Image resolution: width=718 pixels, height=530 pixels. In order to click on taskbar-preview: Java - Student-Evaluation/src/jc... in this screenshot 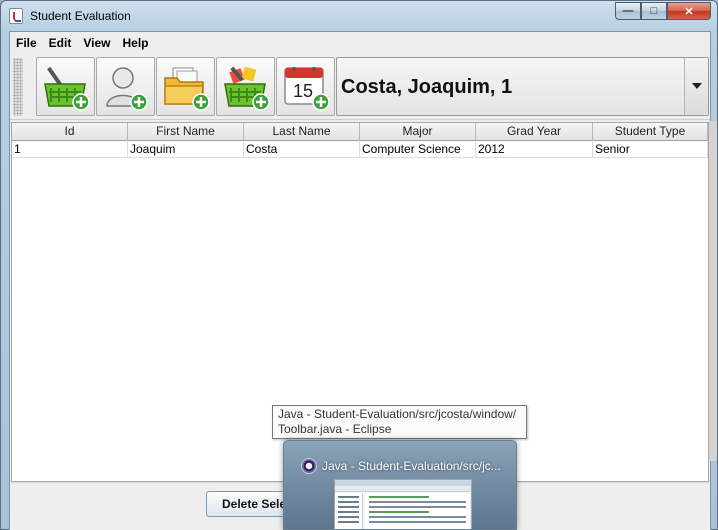, I will do `click(400, 485)`.